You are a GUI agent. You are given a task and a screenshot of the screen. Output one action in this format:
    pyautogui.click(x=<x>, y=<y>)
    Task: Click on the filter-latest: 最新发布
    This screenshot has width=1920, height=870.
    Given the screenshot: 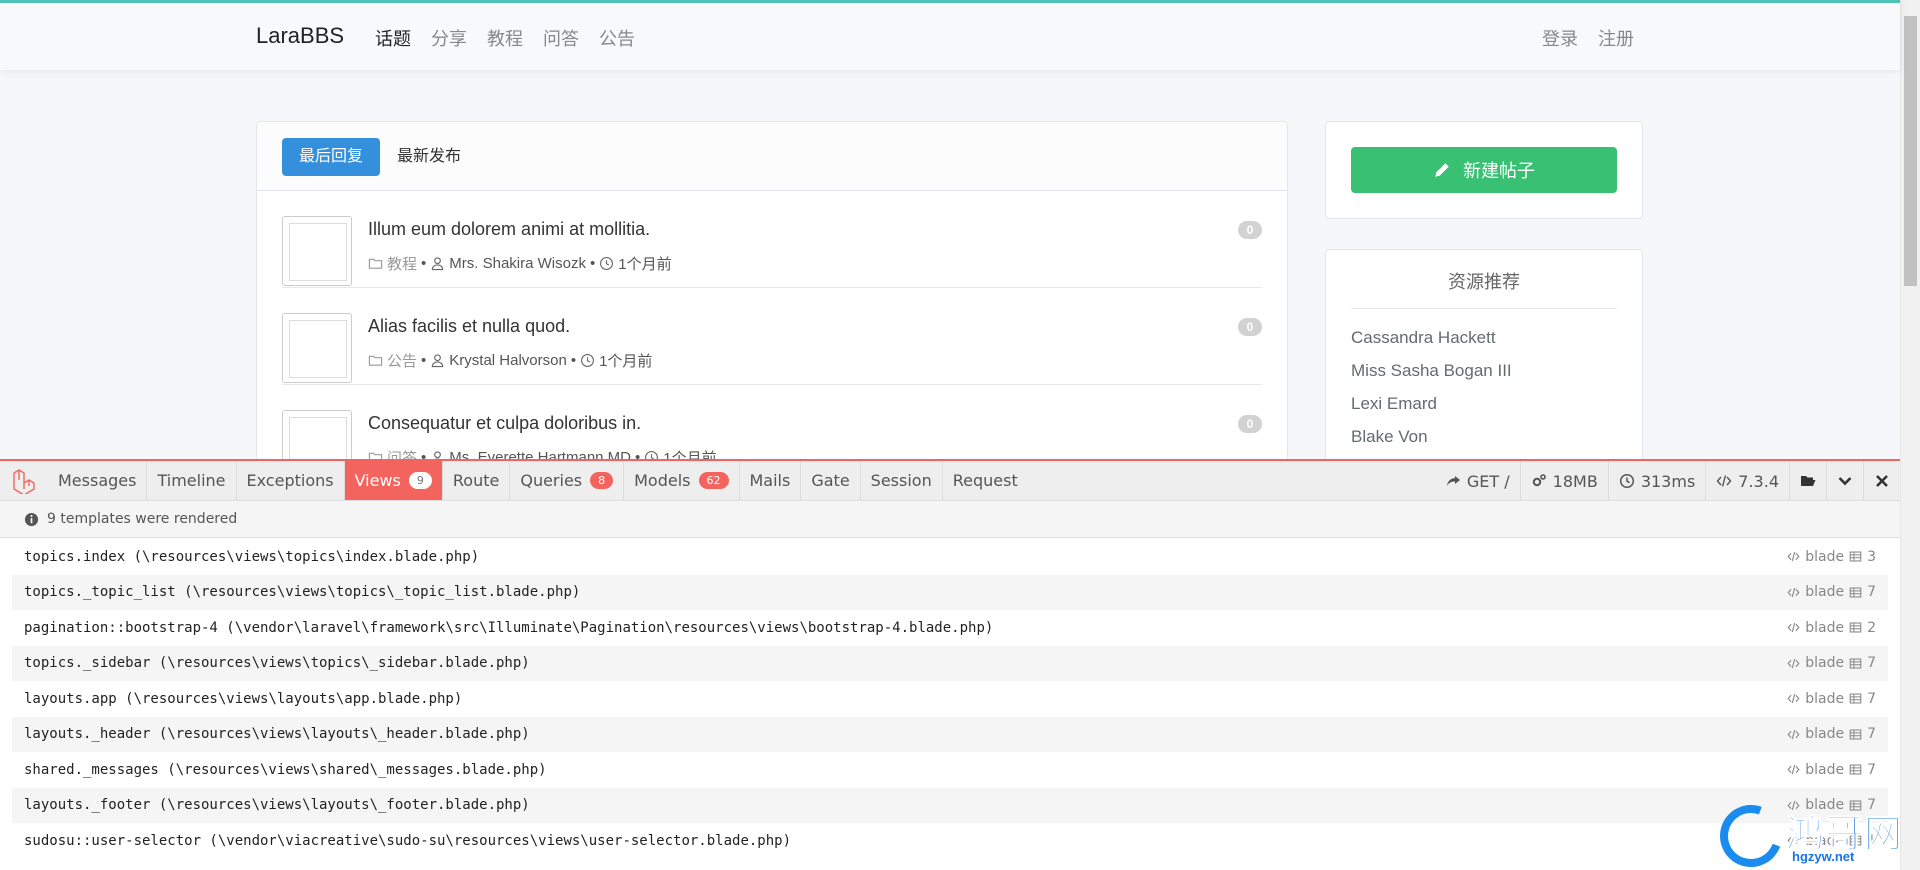 What is the action you would take?
    pyautogui.click(x=429, y=157)
    